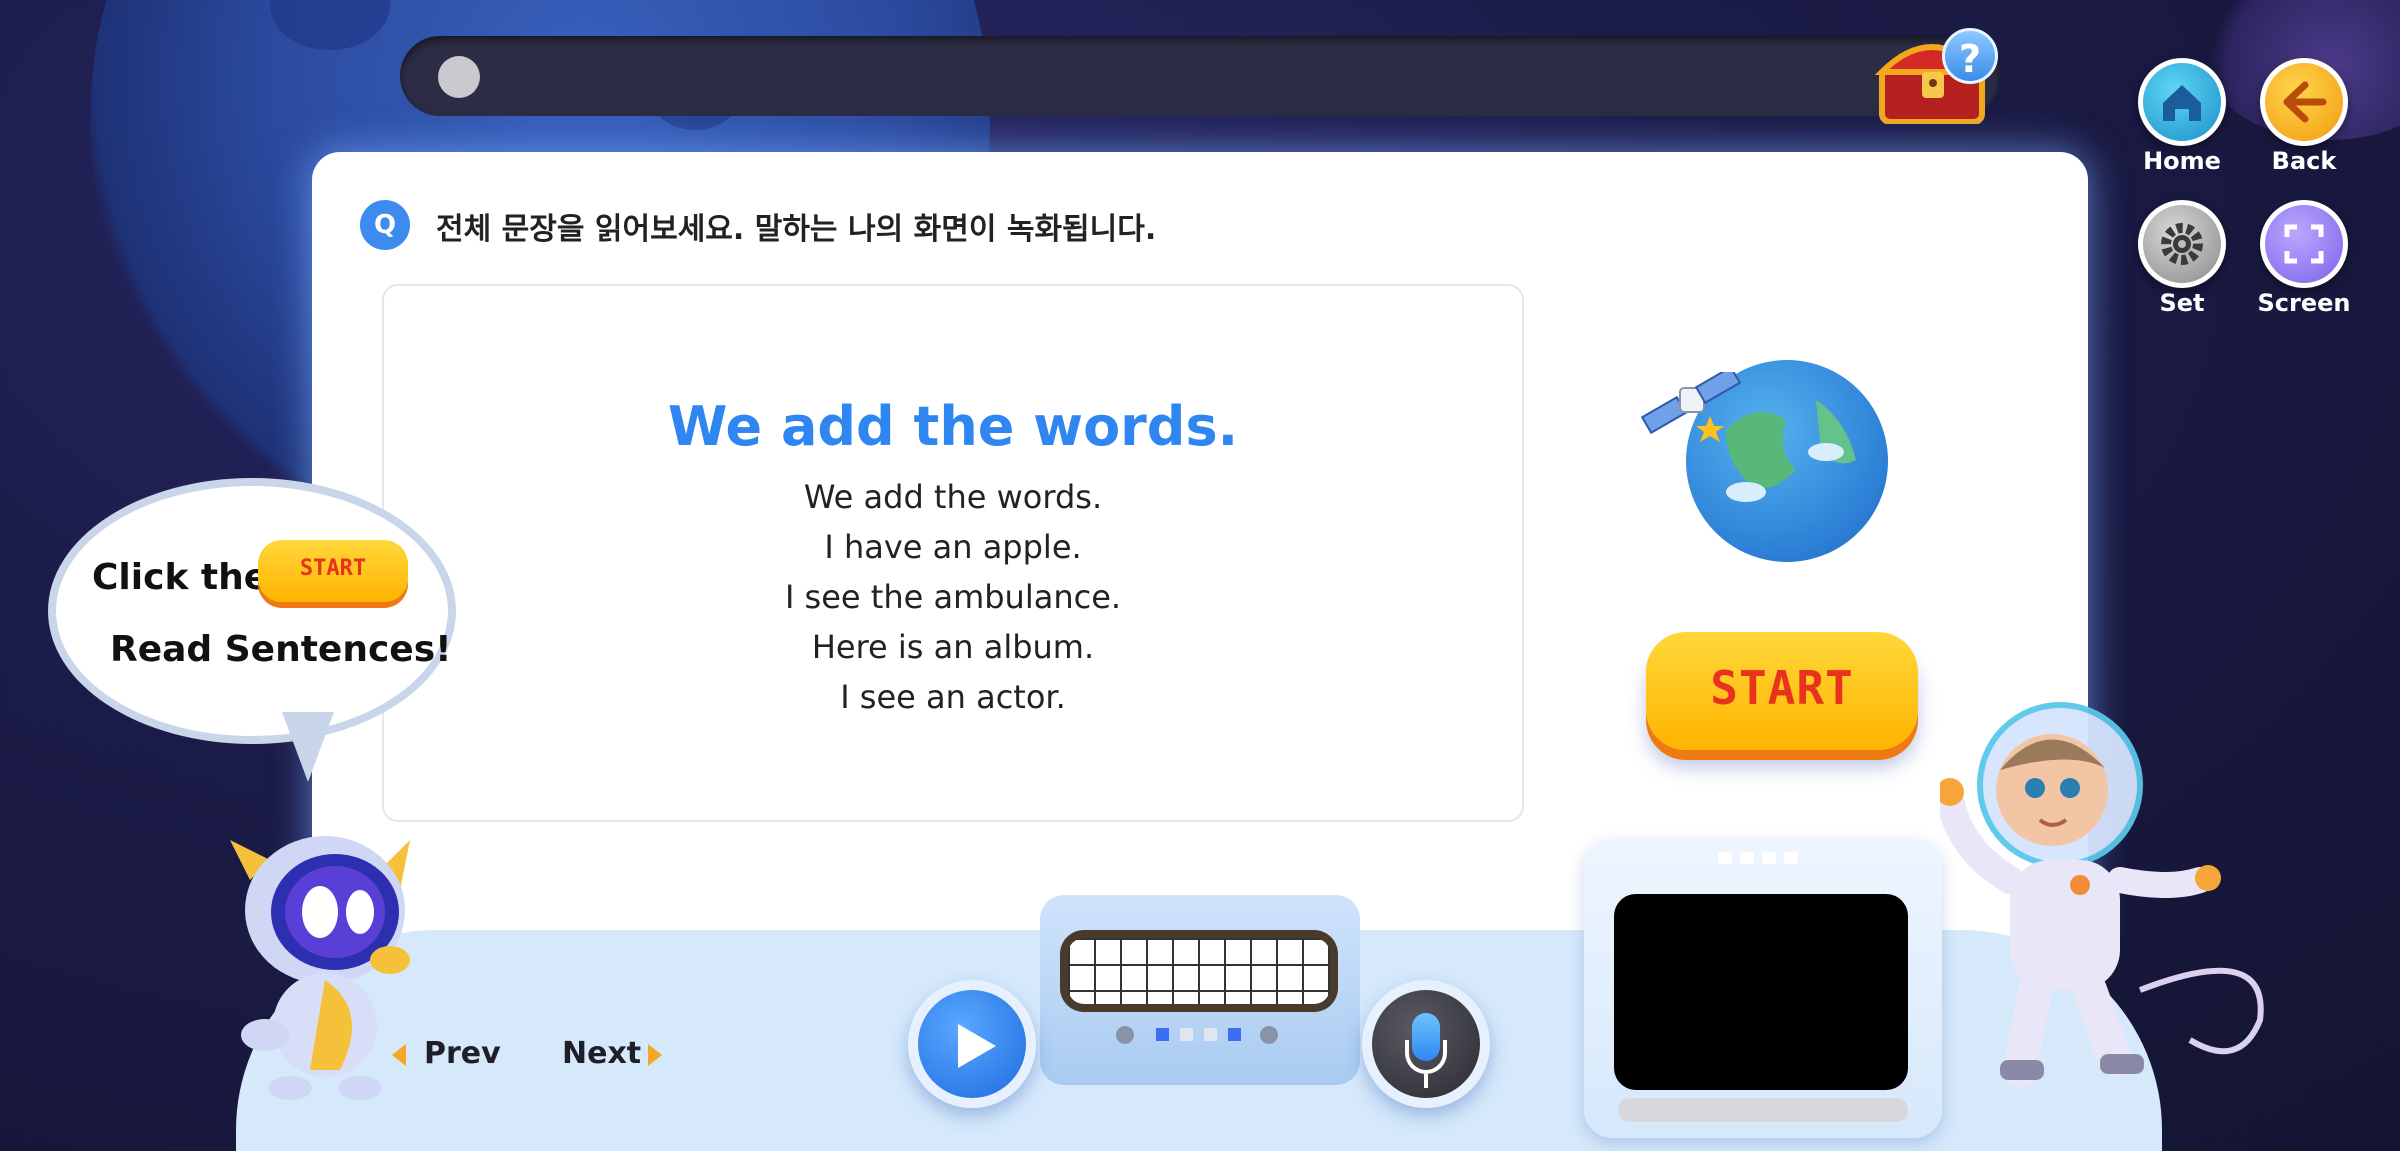 This screenshot has width=2400, height=1151. I want to click on gear-icon, so click(2182, 244).